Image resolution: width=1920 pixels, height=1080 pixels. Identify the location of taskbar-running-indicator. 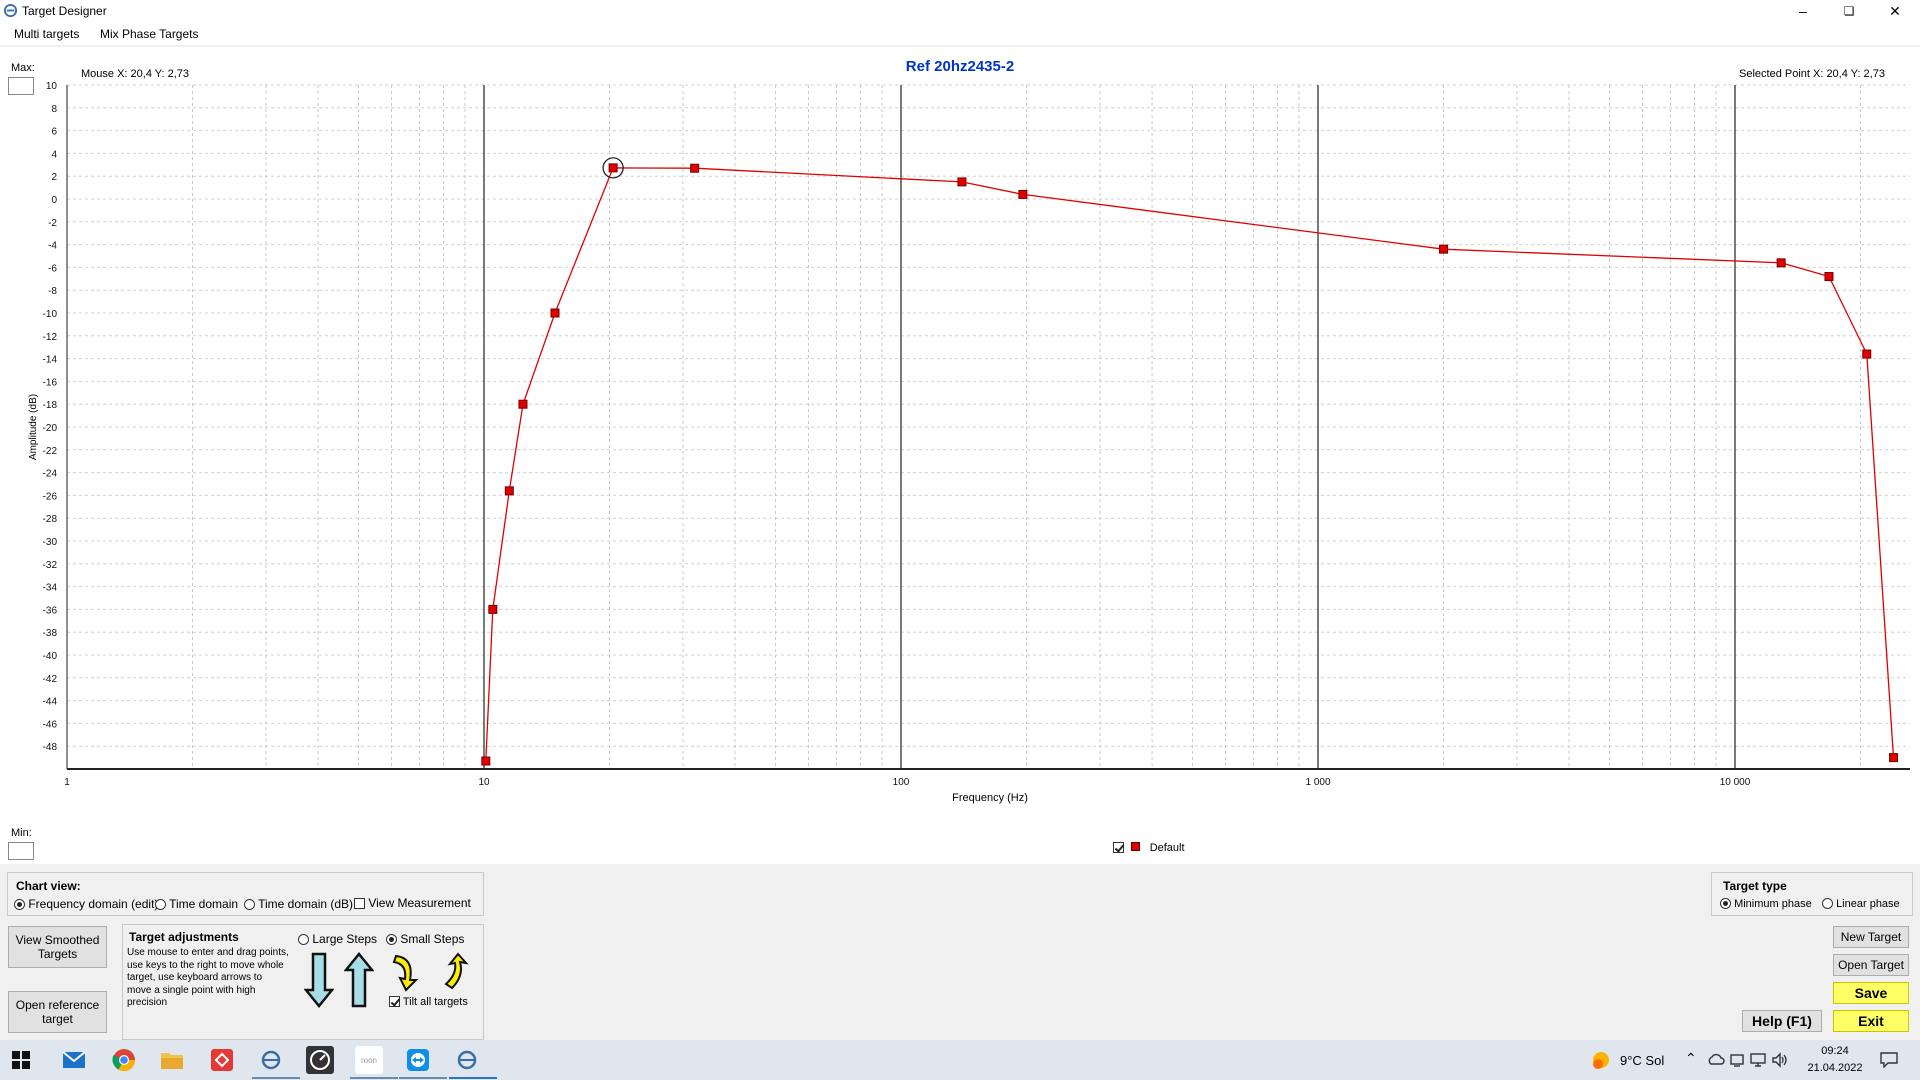
(276, 1078).